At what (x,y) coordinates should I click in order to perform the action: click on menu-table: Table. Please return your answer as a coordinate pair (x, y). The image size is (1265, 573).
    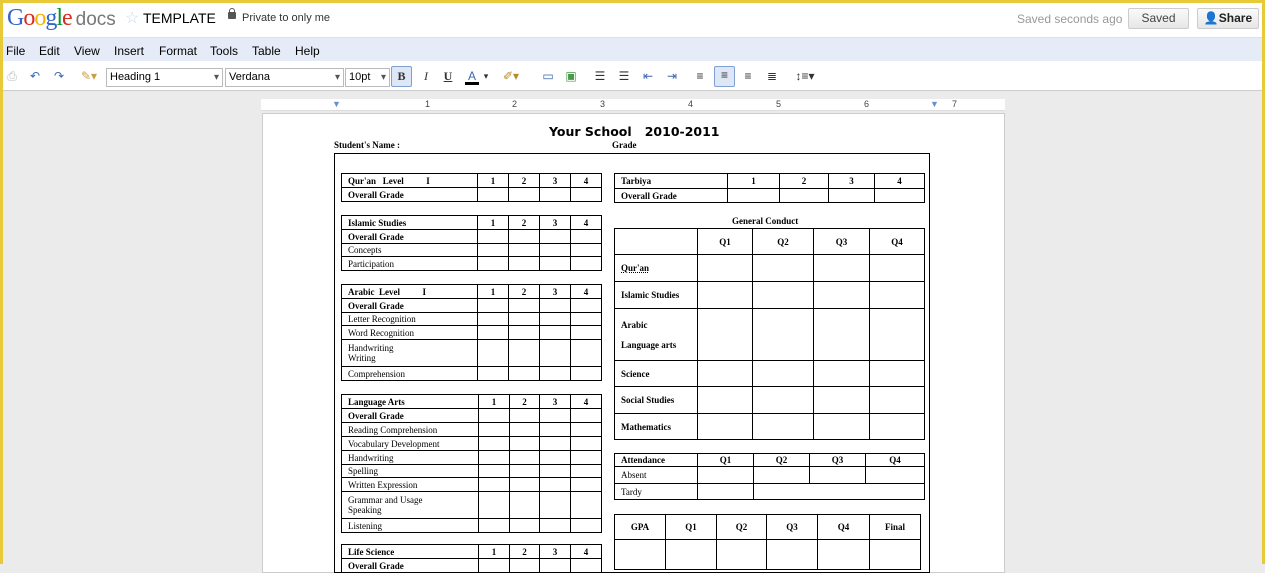
    Looking at the image, I should click on (266, 51).